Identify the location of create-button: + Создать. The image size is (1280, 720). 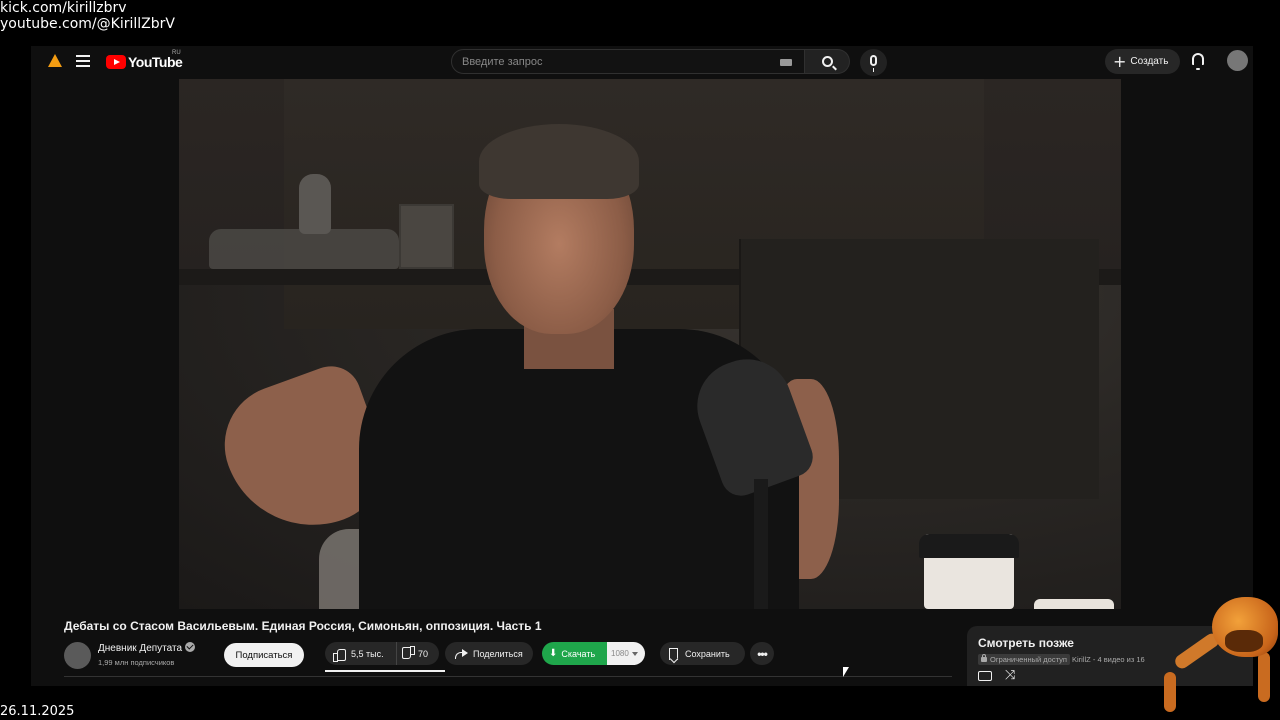
(1142, 61).